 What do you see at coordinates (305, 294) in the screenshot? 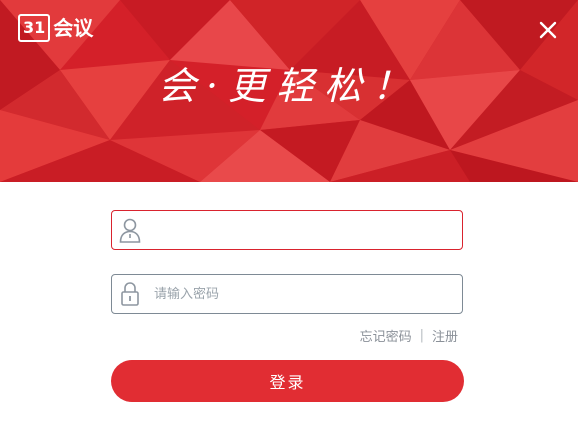
I see `password-input` at bounding box center [305, 294].